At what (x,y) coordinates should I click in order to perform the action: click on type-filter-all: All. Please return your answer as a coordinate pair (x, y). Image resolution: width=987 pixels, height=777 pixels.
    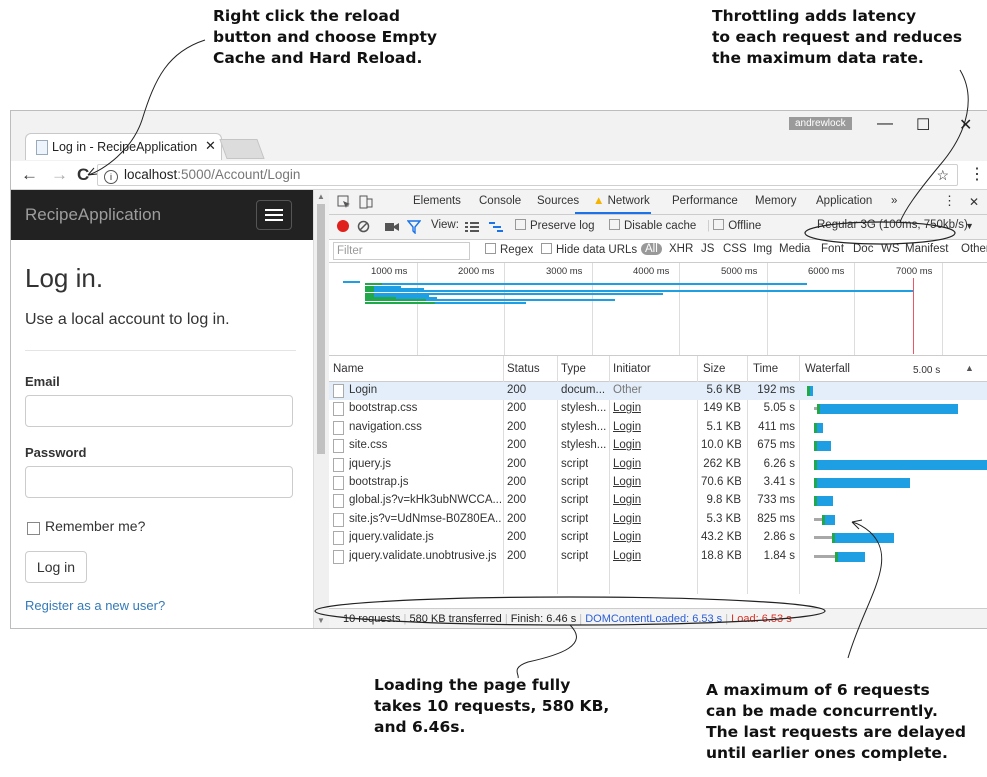
    Looking at the image, I should click on (651, 249).